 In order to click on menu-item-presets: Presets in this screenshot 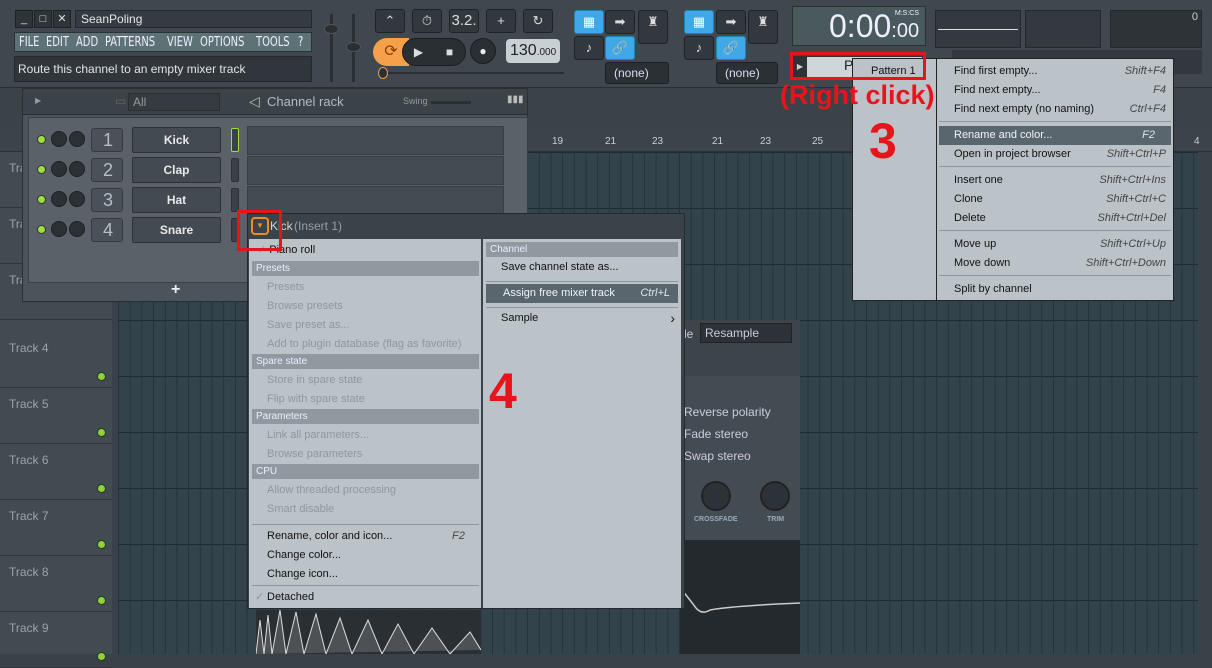, I will do `click(285, 287)`.